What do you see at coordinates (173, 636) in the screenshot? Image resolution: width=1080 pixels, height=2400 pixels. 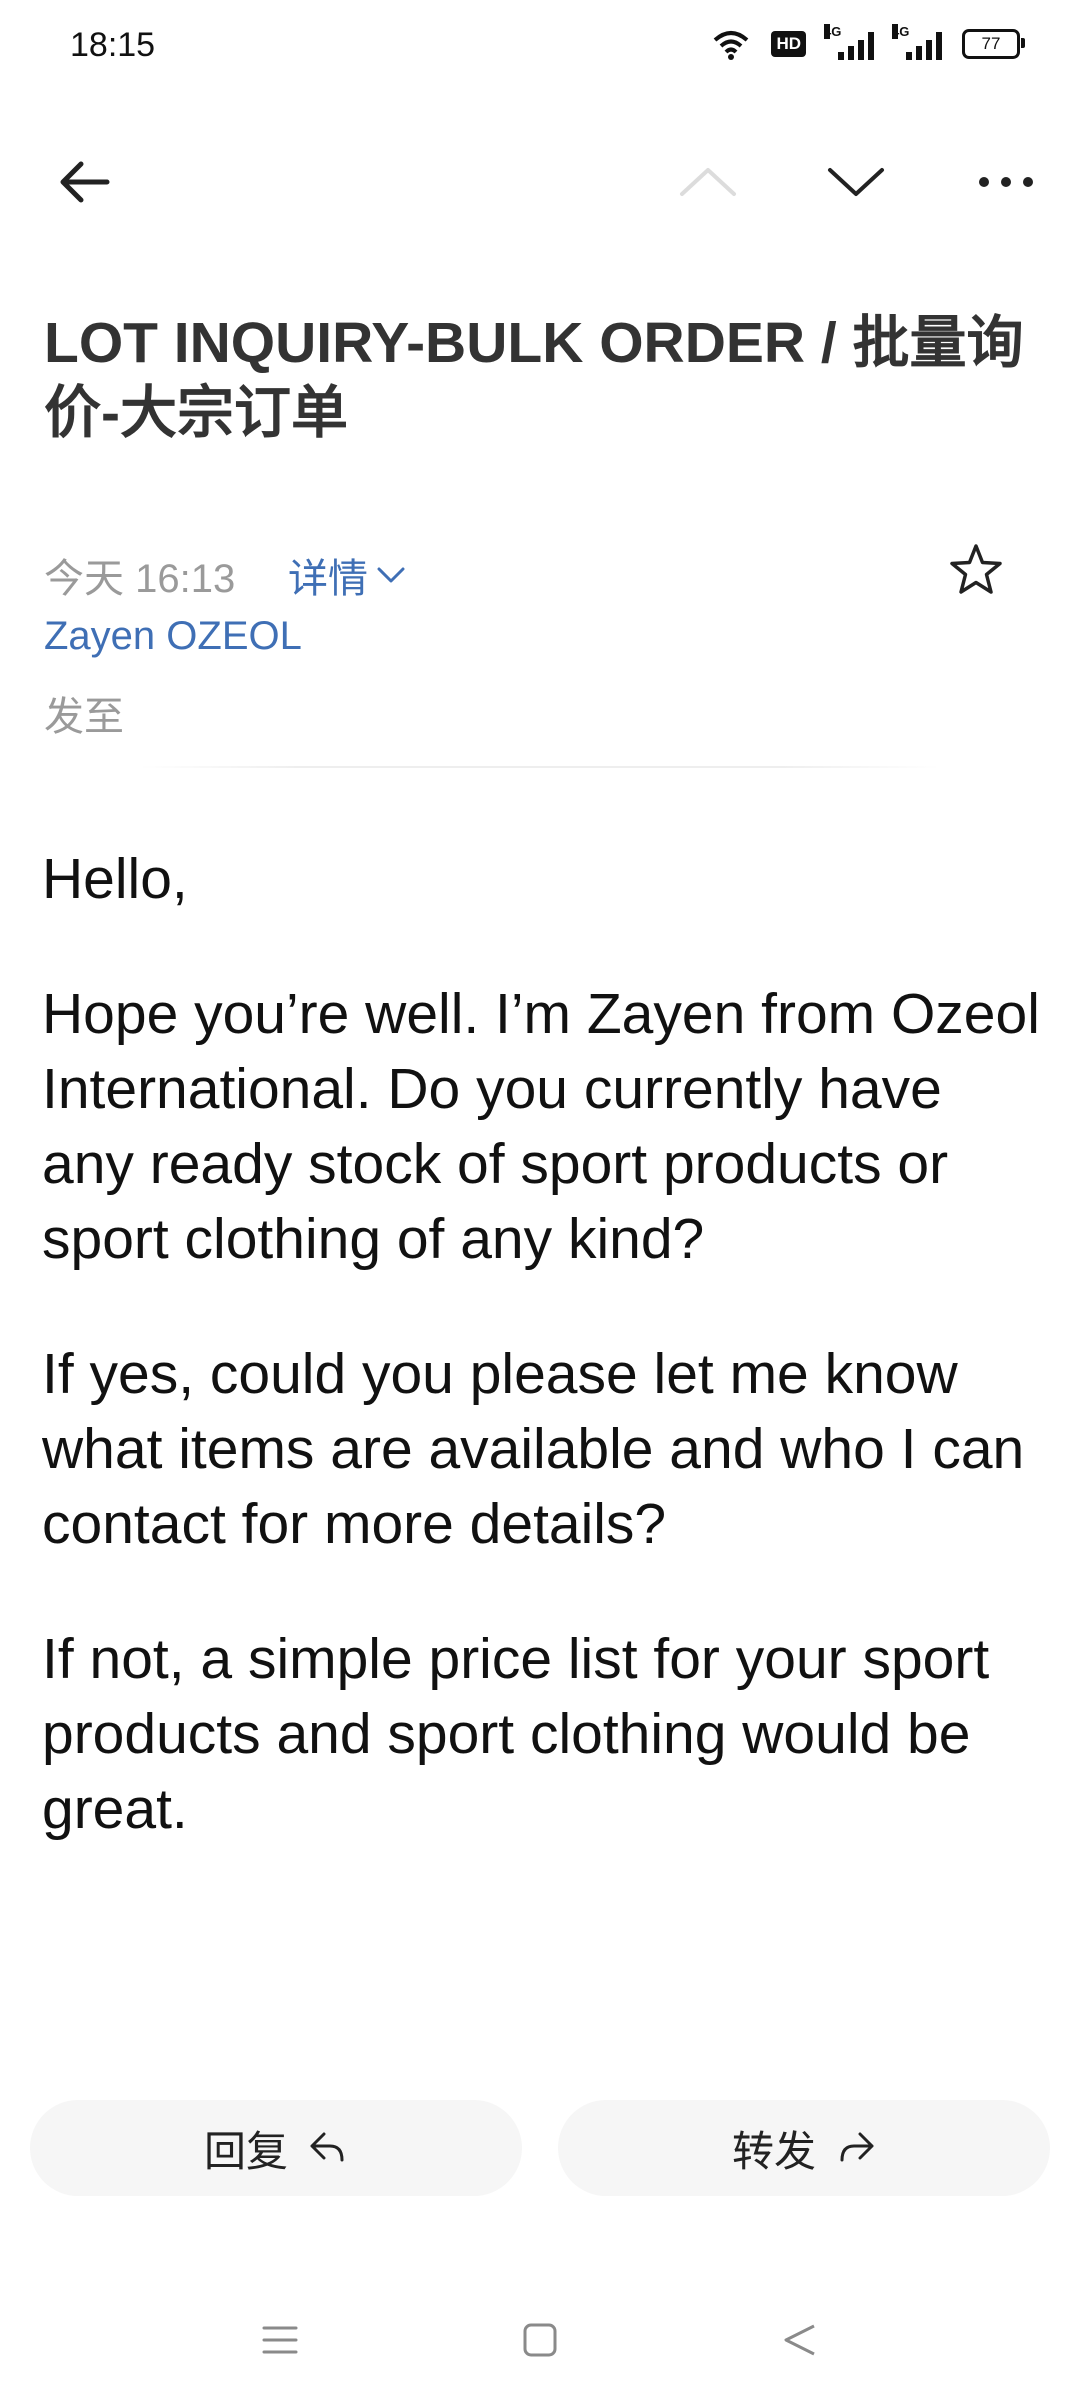 I see `sender-name: Zayen OZEOL` at bounding box center [173, 636].